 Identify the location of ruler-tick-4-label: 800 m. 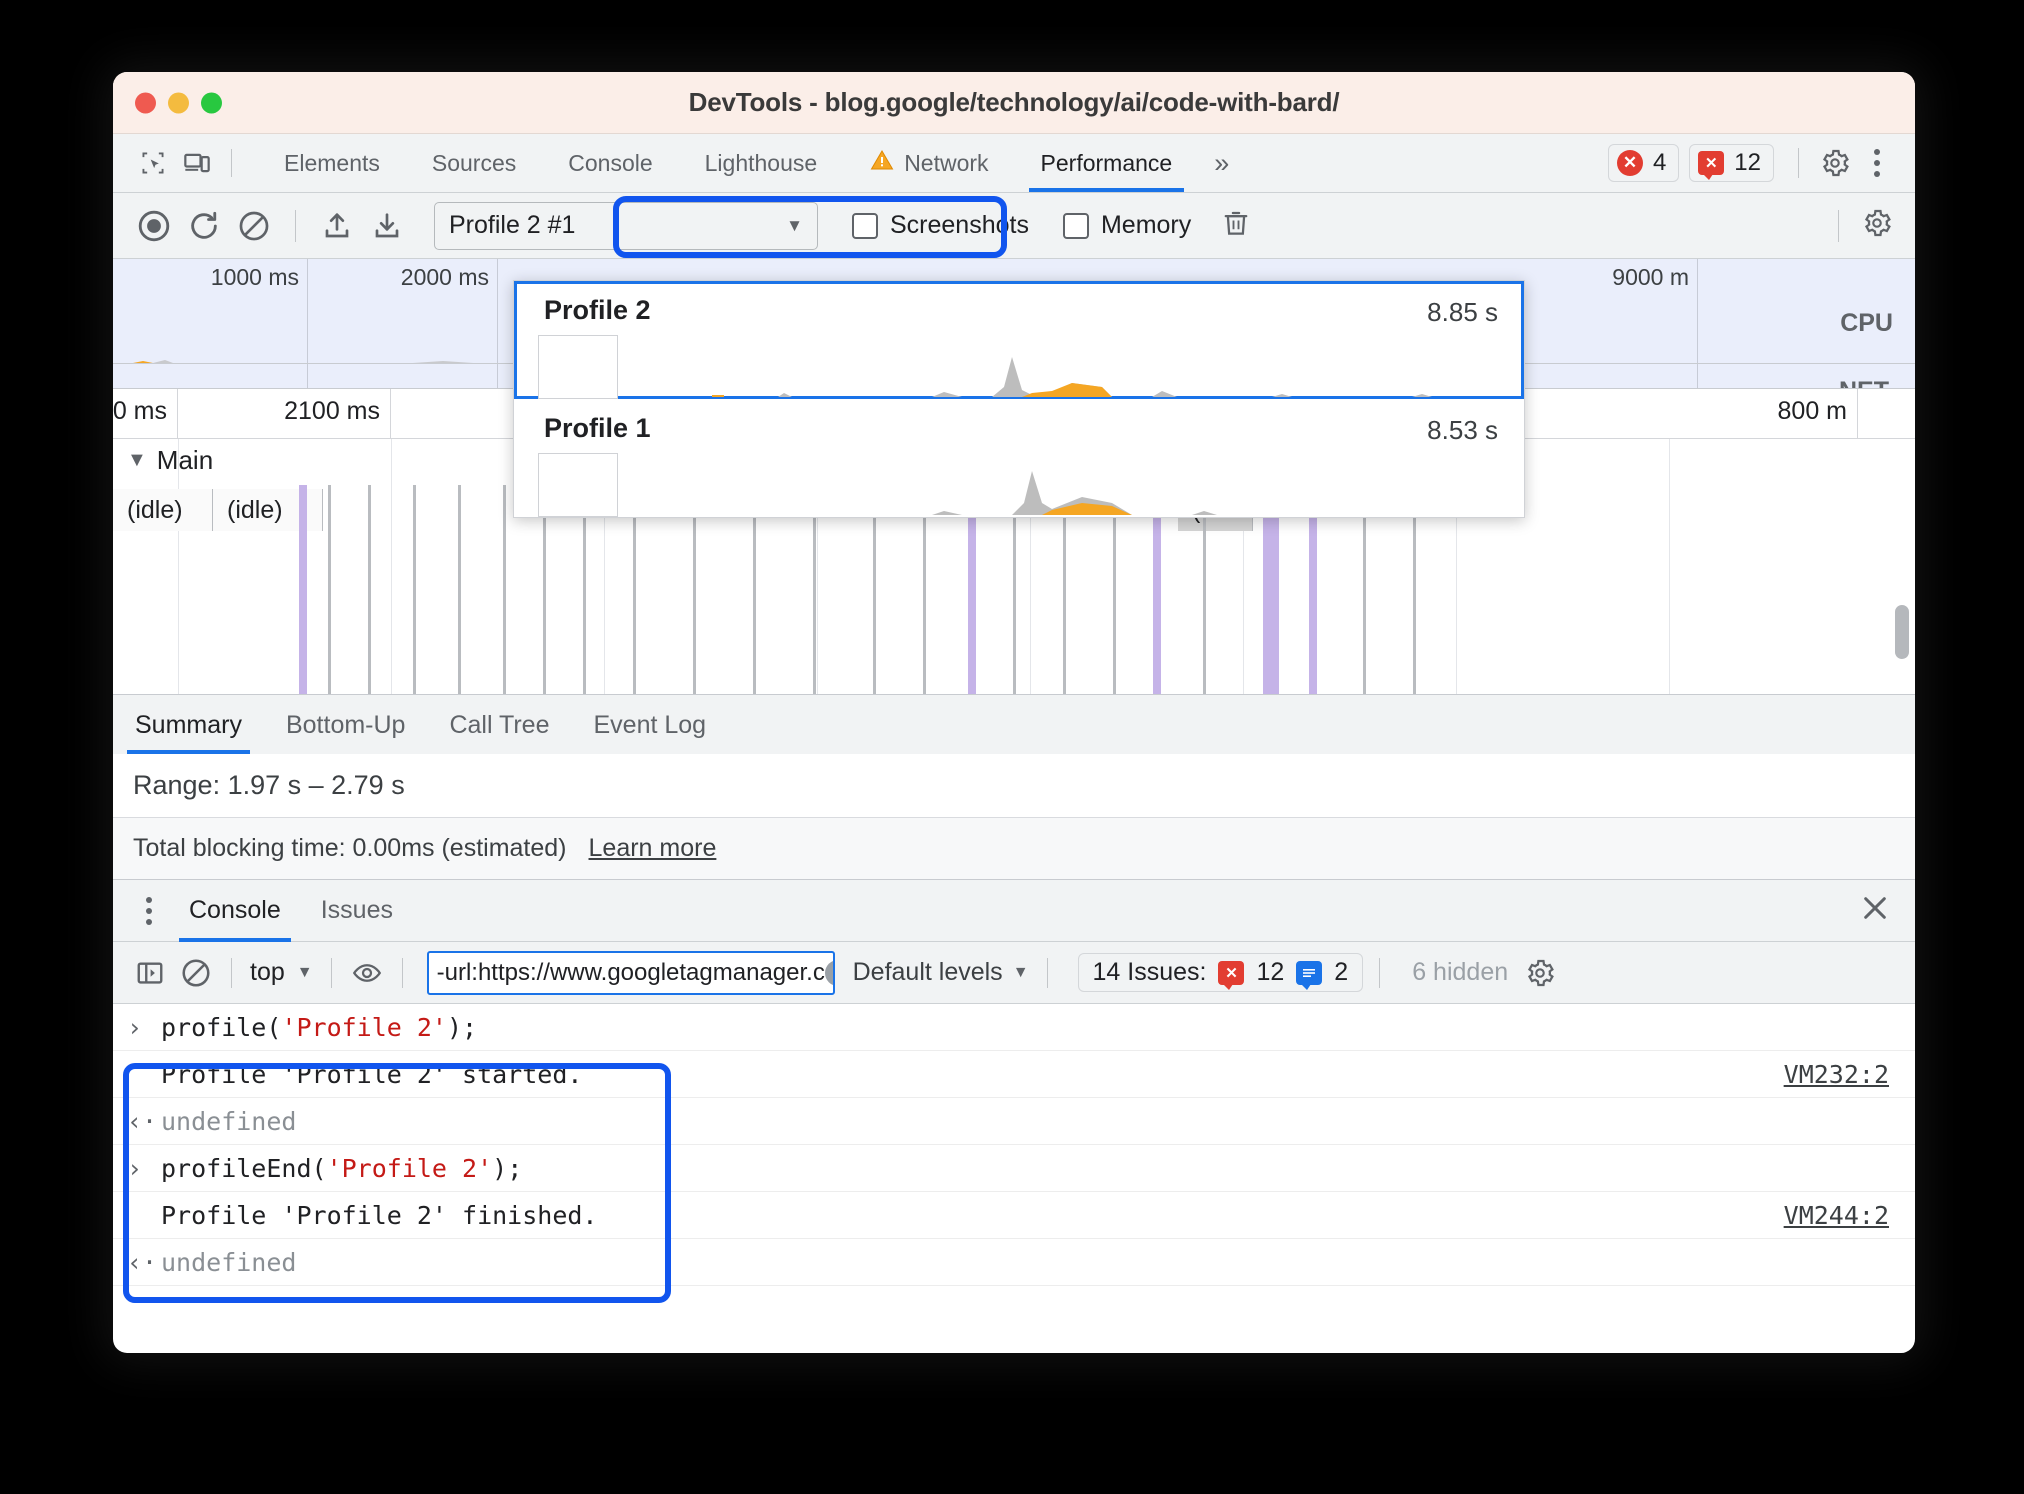
(1812, 411).